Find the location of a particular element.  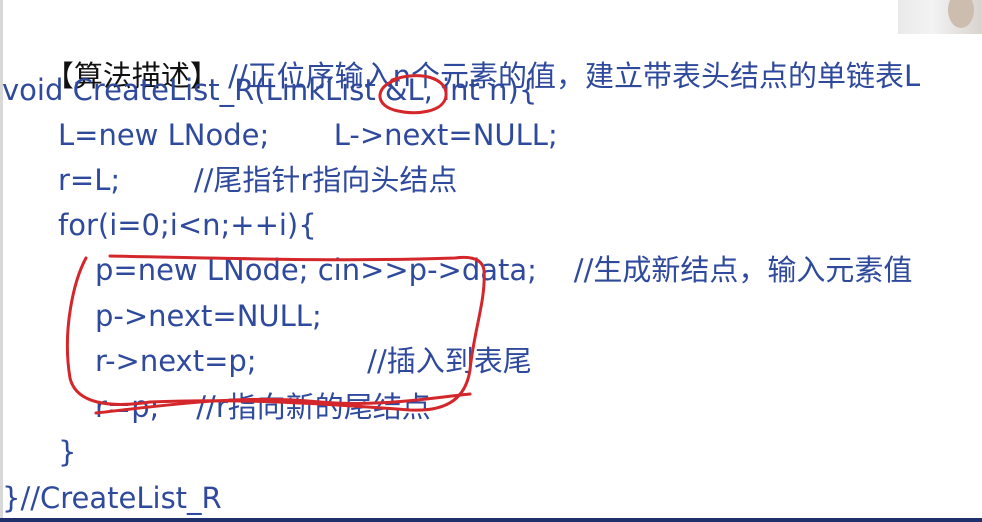

presenter-face is located at coordinates (961, 14).